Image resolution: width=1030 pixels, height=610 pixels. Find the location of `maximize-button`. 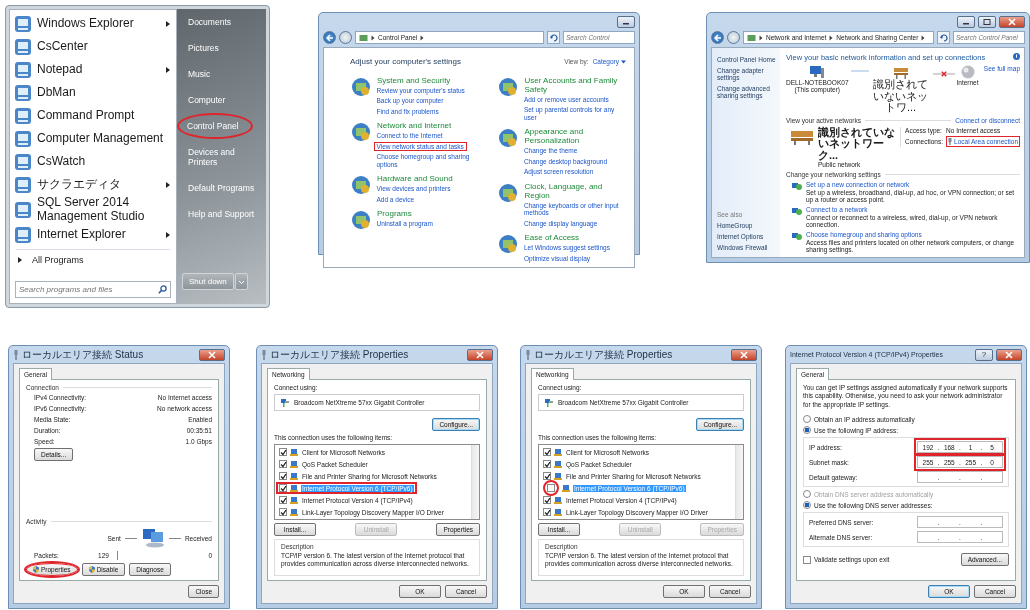

maximize-button is located at coordinates (987, 21).